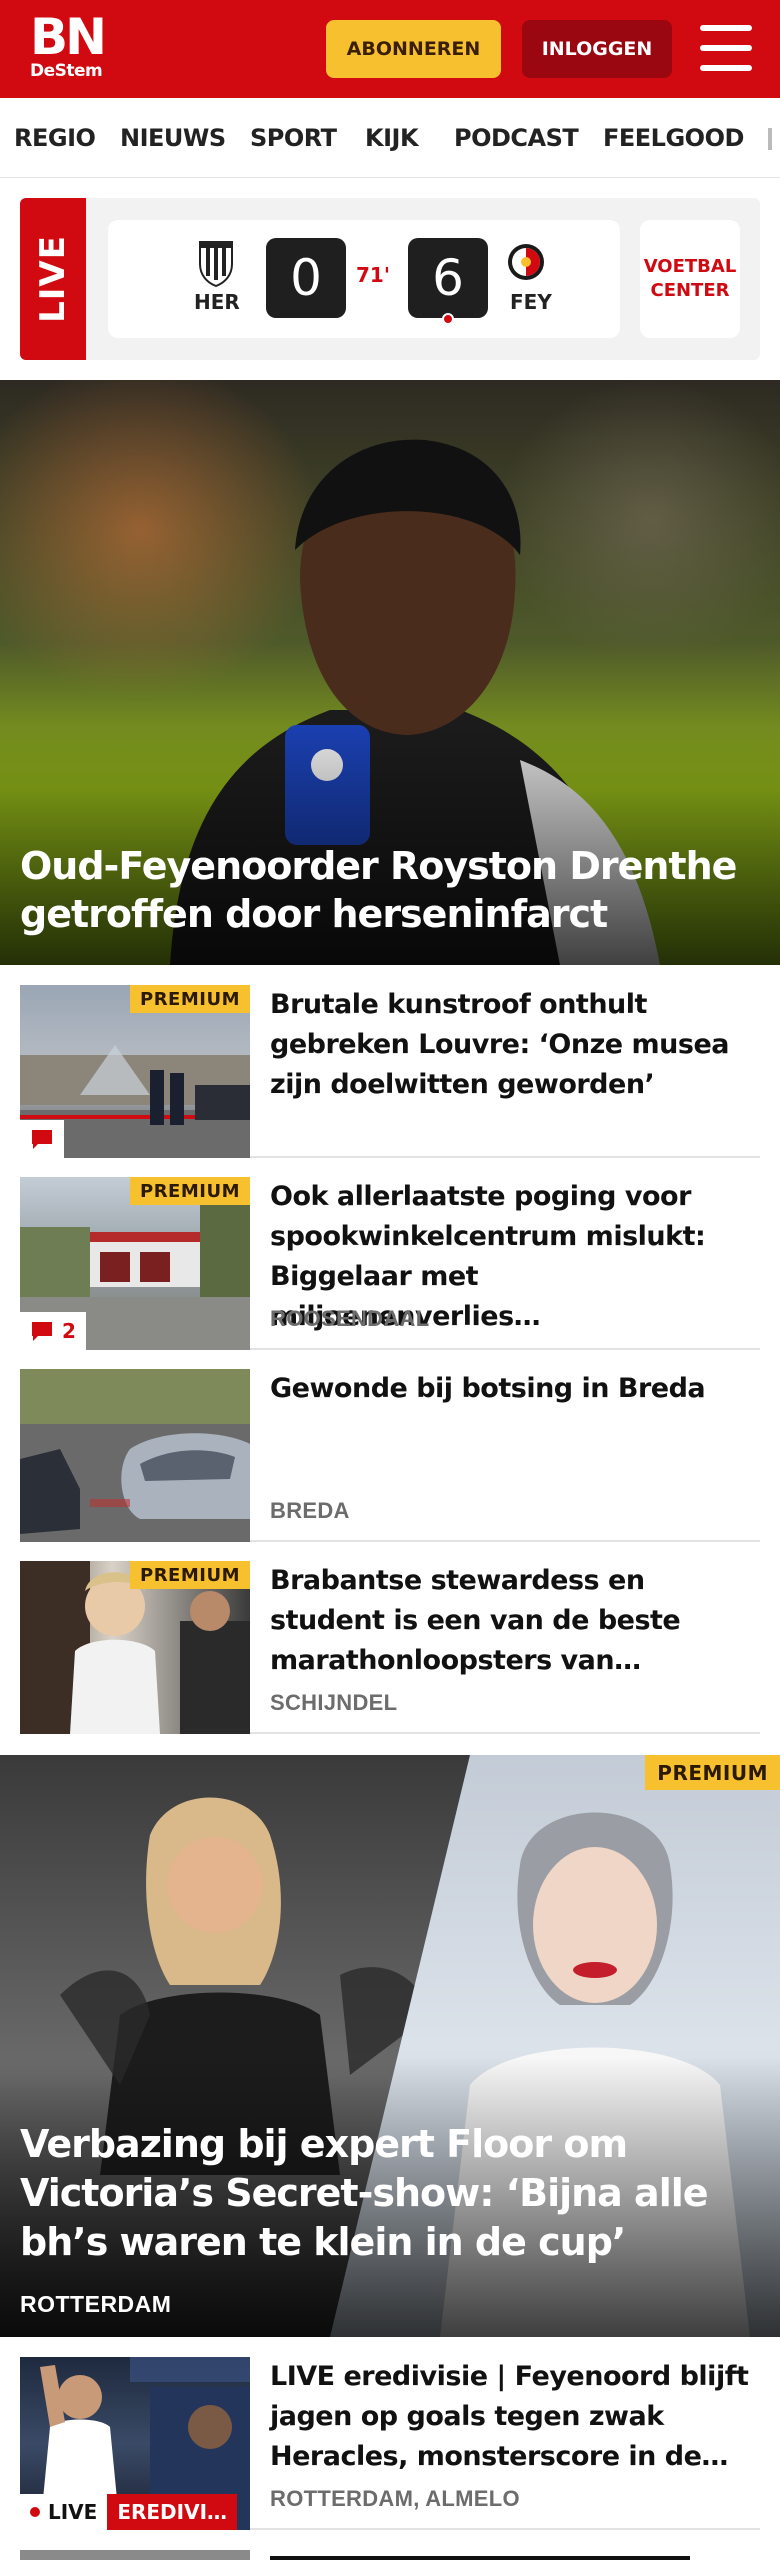 The width and height of the screenshot is (780, 2560). I want to click on away-score: 6, so click(448, 278).